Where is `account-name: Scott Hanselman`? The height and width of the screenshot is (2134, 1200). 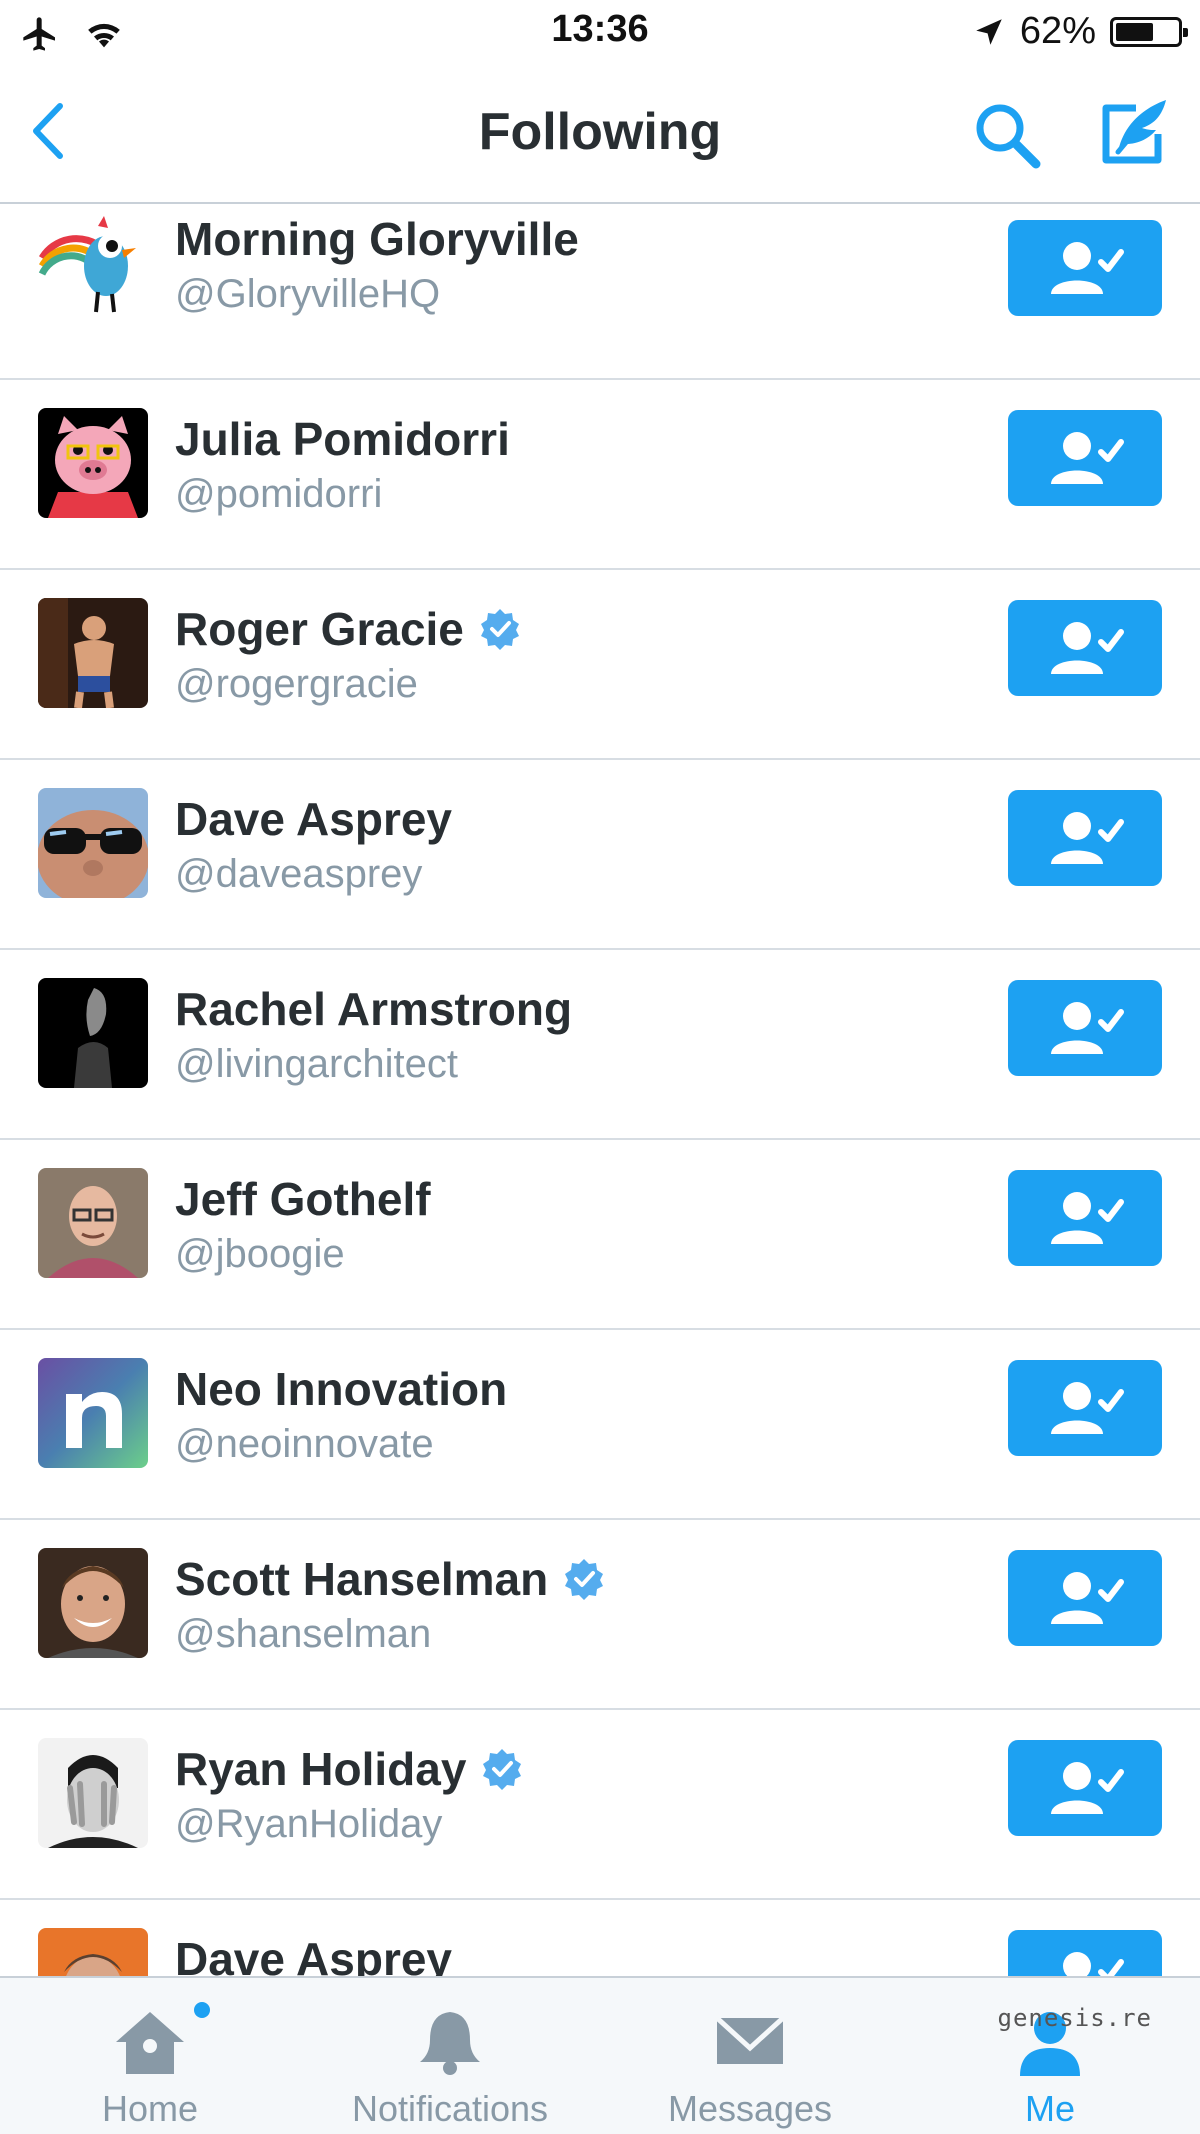 account-name: Scott Hanselman is located at coordinates (361, 1579).